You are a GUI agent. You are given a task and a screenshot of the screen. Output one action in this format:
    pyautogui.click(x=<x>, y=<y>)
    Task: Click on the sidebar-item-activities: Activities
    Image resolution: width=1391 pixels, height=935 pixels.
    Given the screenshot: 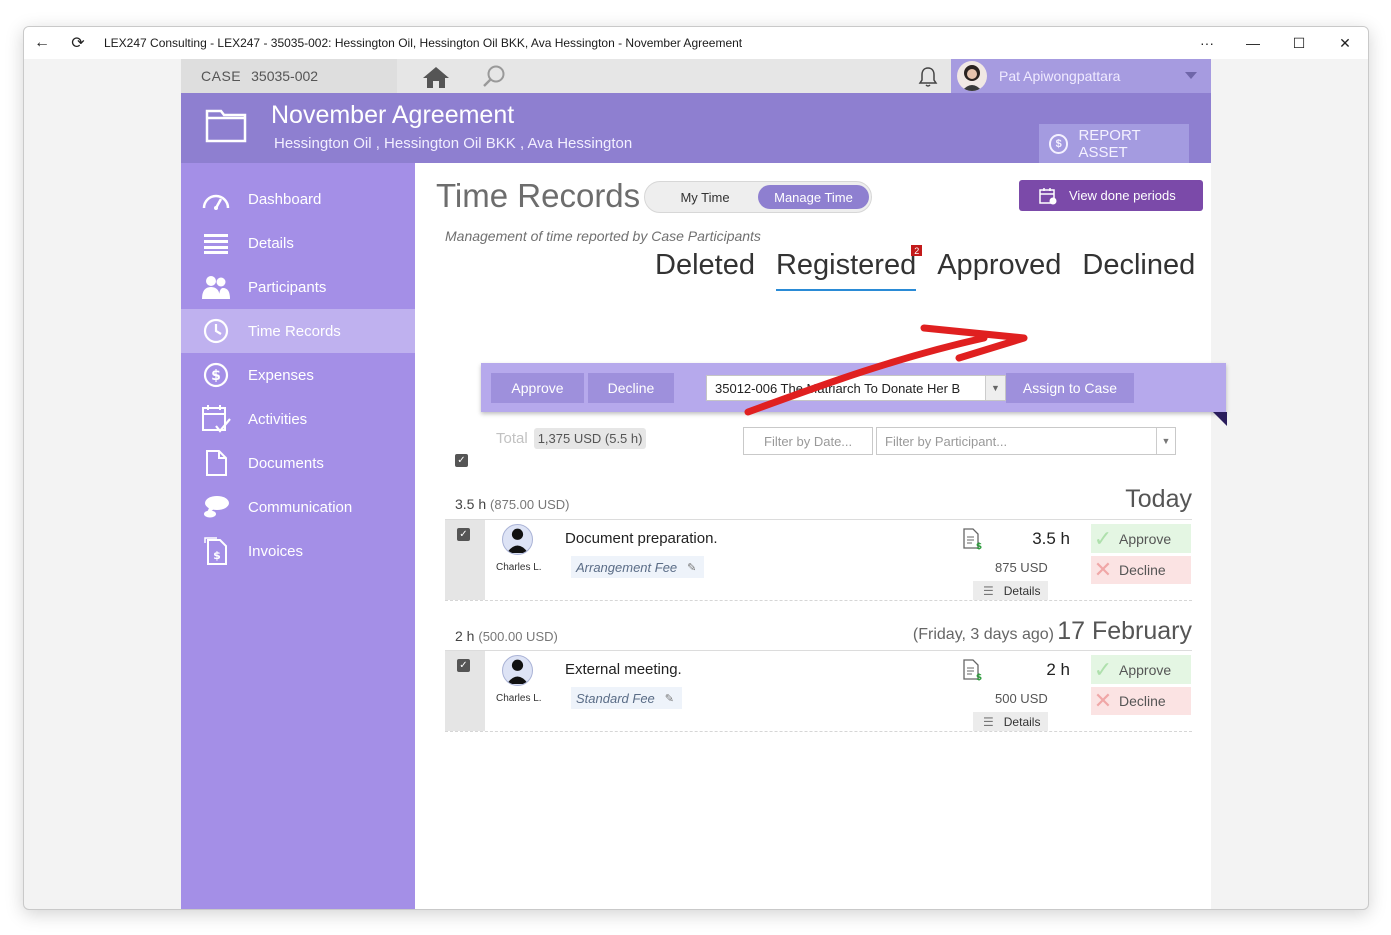 What is the action you would take?
    pyautogui.click(x=298, y=419)
    